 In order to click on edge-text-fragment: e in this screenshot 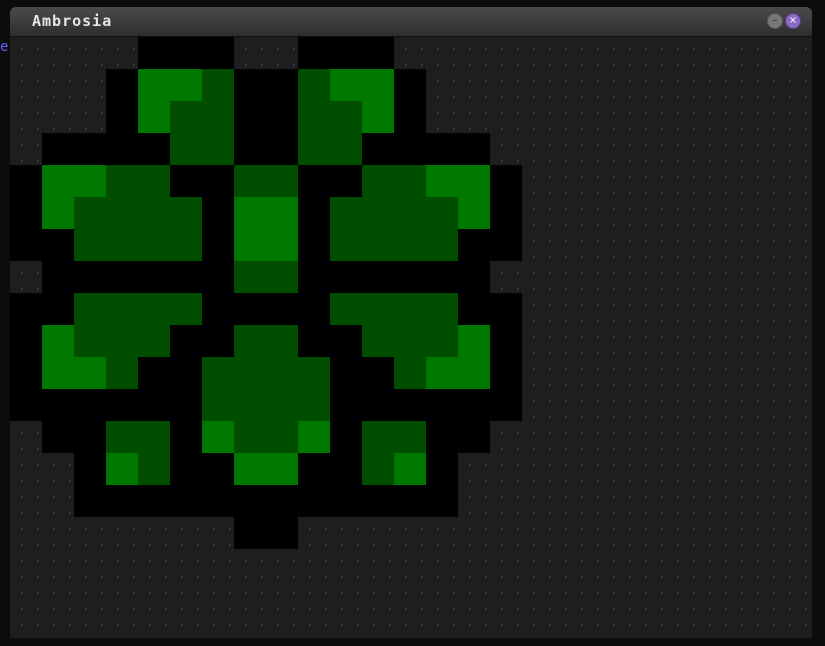, I will do `click(4, 47)`.